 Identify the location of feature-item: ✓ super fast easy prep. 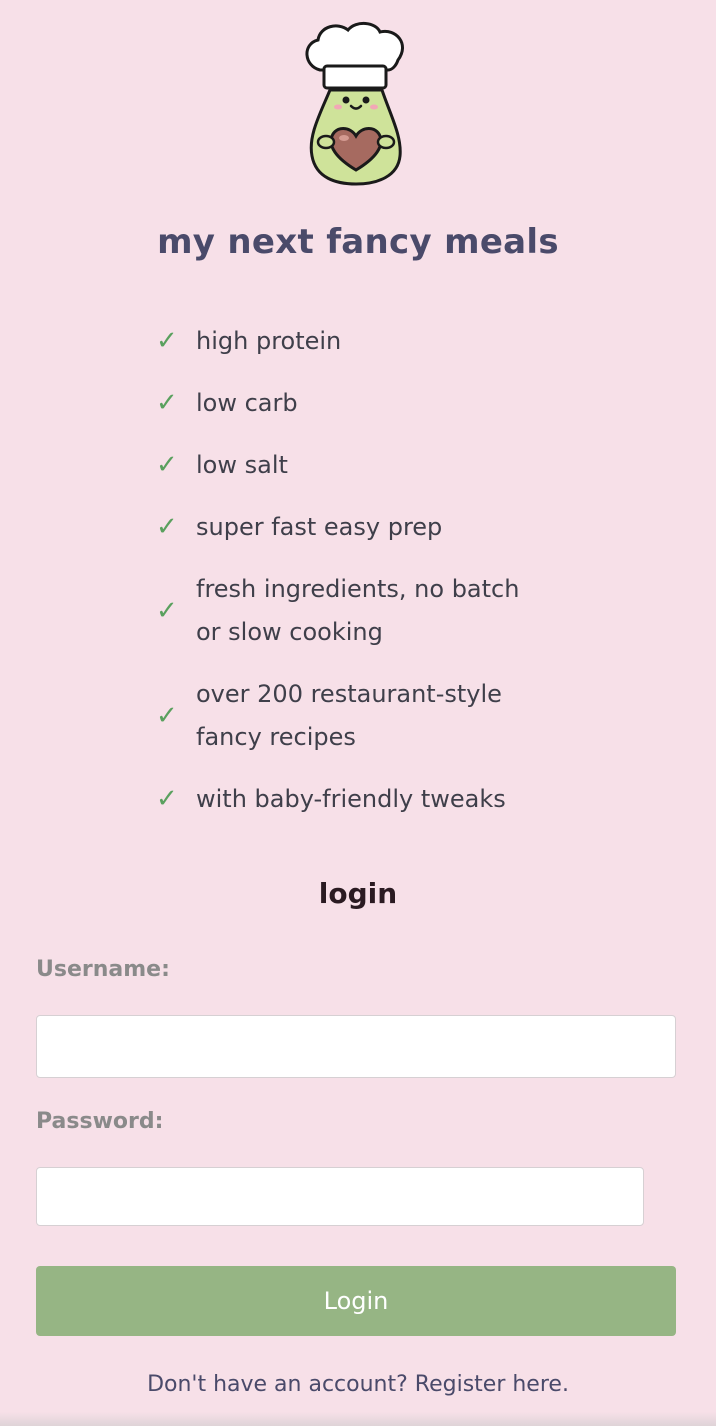
(366, 527).